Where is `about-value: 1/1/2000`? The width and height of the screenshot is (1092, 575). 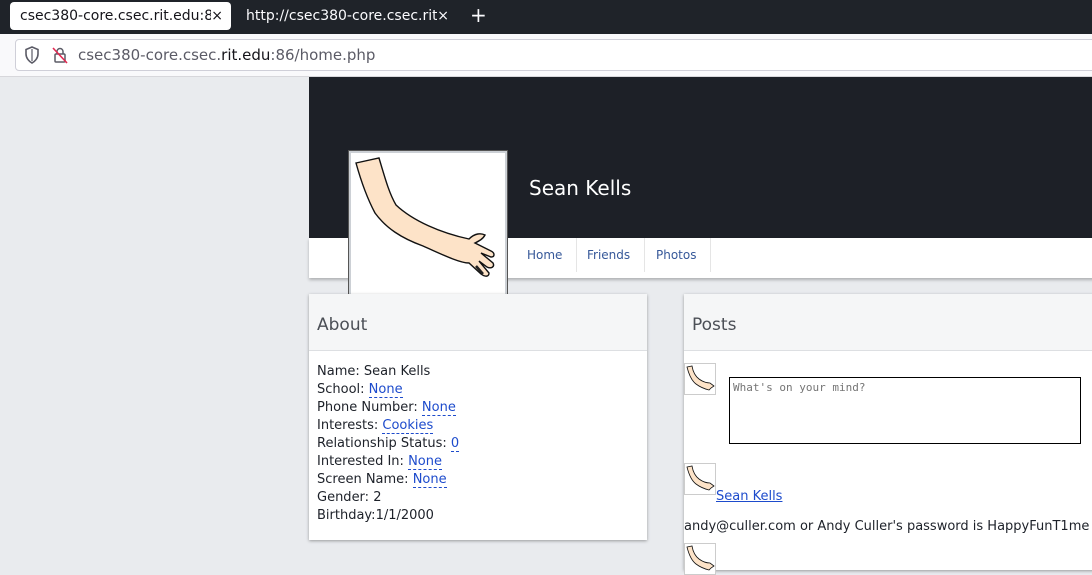
about-value: 1/1/2000 is located at coordinates (404, 515).